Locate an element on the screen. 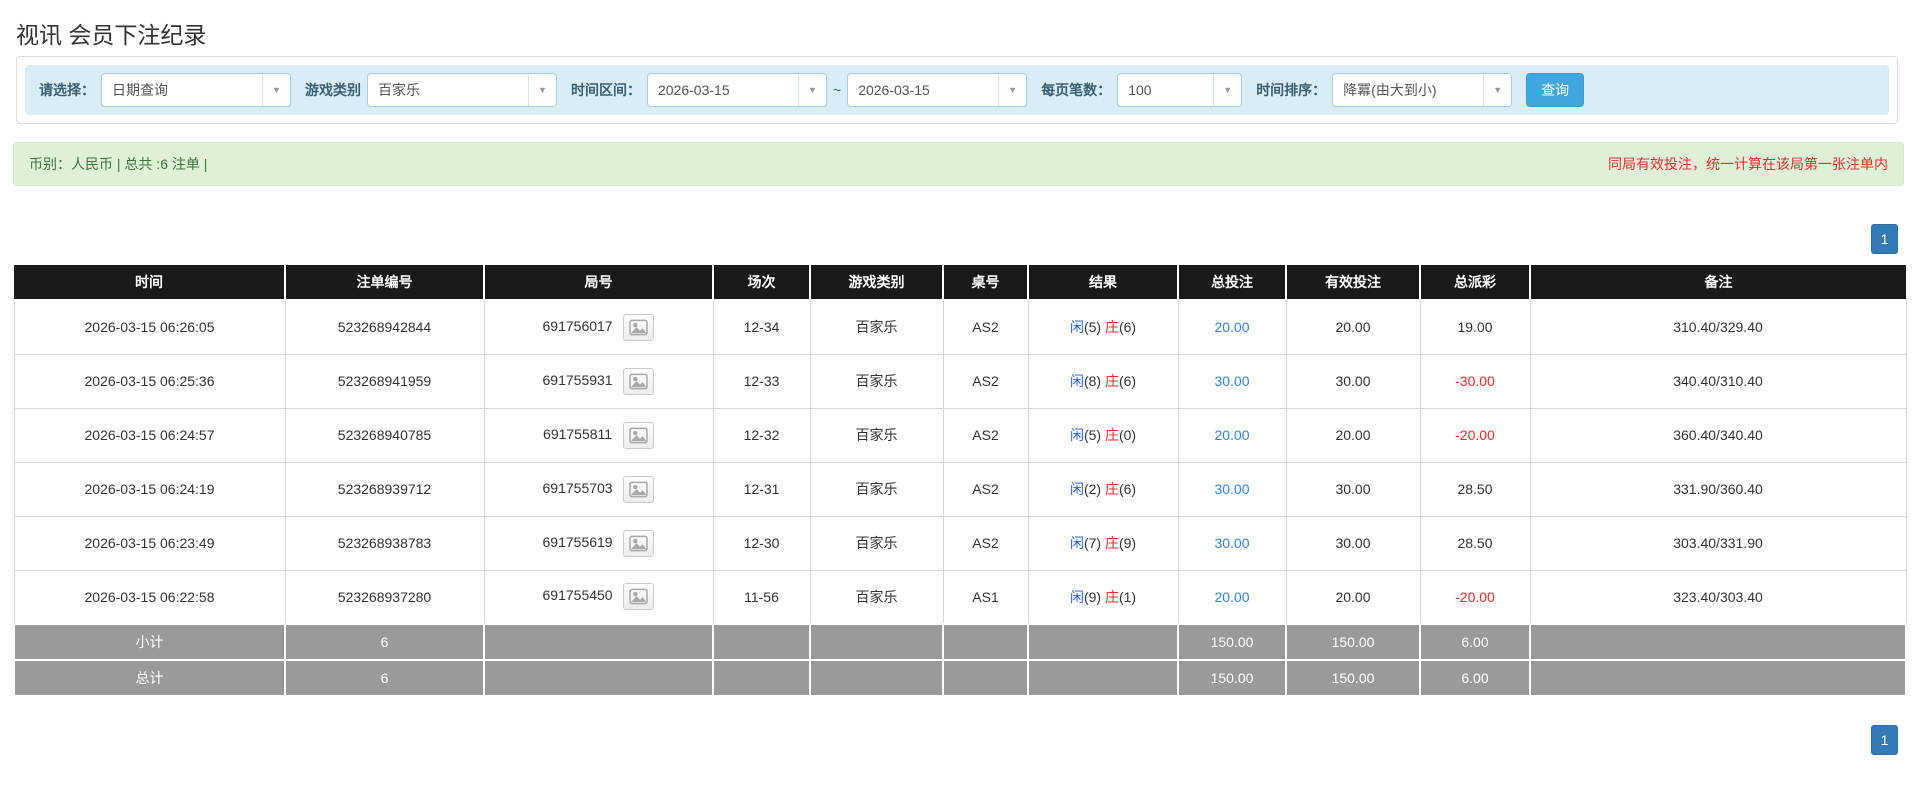 This screenshot has height=808, width=1918. sort-select: 降冪(由大到小) ▼ is located at coordinates (1422, 90).